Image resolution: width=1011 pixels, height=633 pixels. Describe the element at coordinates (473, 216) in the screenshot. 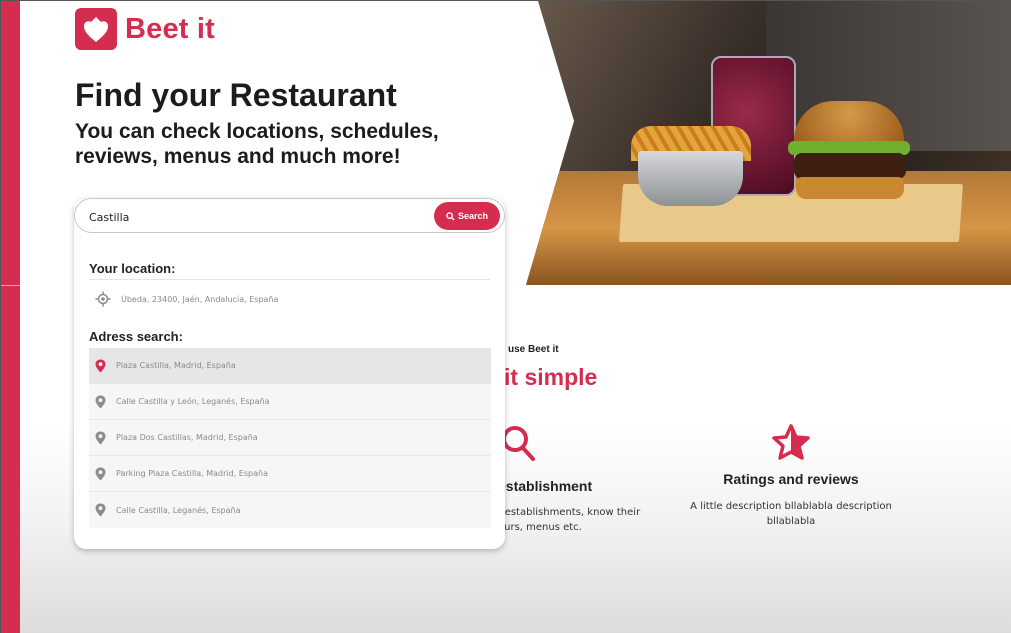

I see `search-button-label: Search` at that location.